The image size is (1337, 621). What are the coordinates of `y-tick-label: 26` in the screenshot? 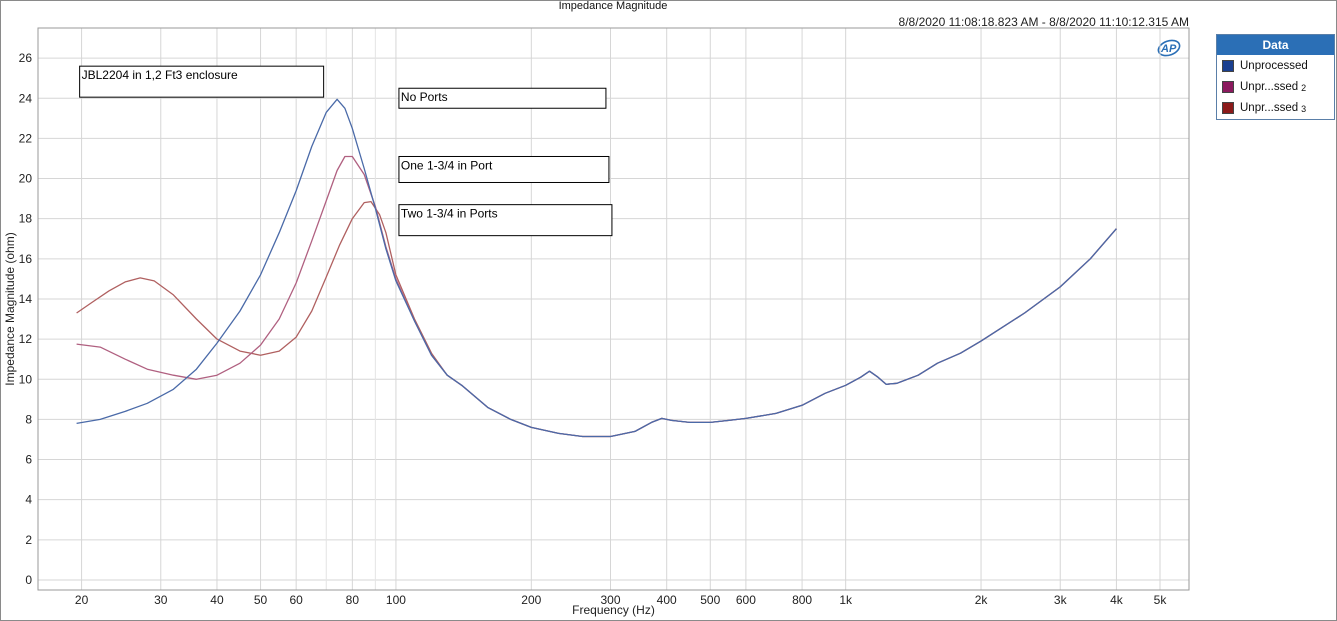 It's located at (26, 58).